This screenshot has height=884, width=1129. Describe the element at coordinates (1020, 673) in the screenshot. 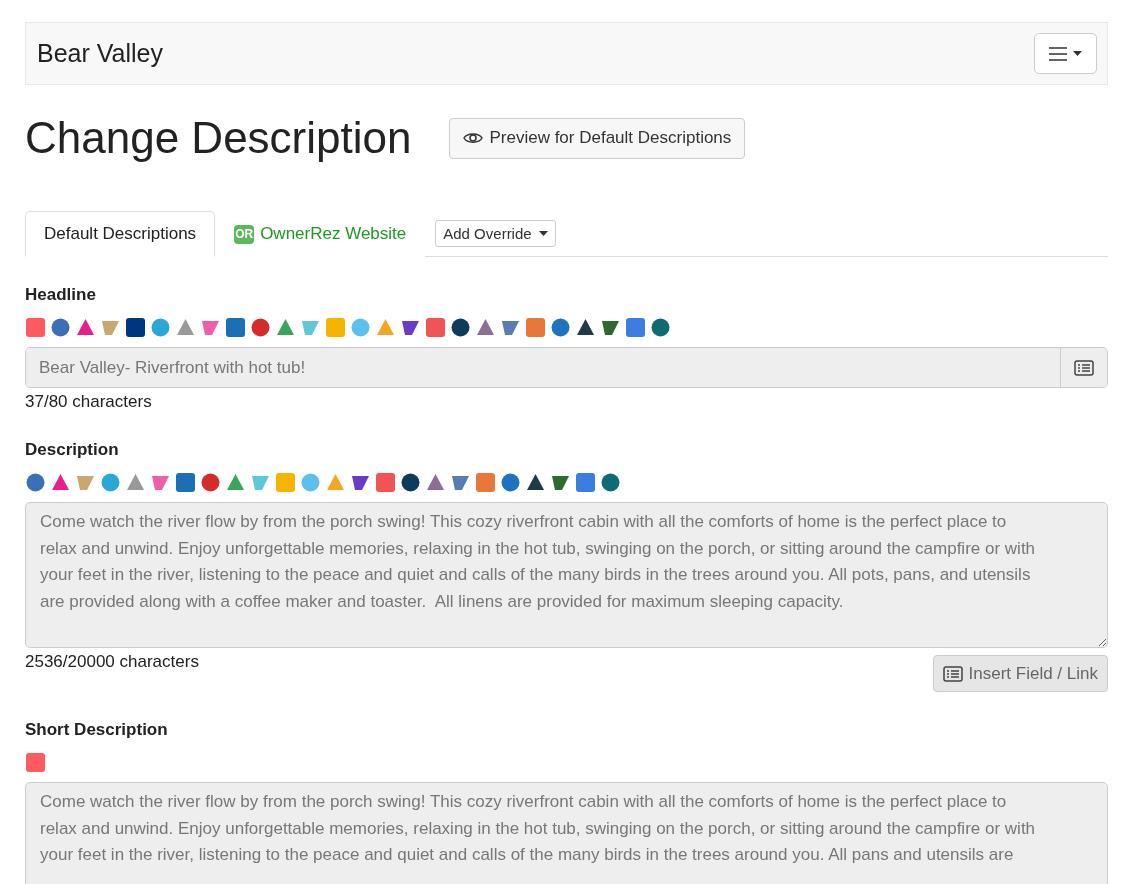

I see `insert-field-button: Insert Field / Link` at that location.